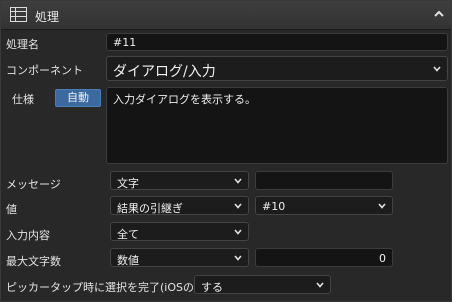  What do you see at coordinates (262, 284) in the screenshot?
I see `picker-select: する` at bounding box center [262, 284].